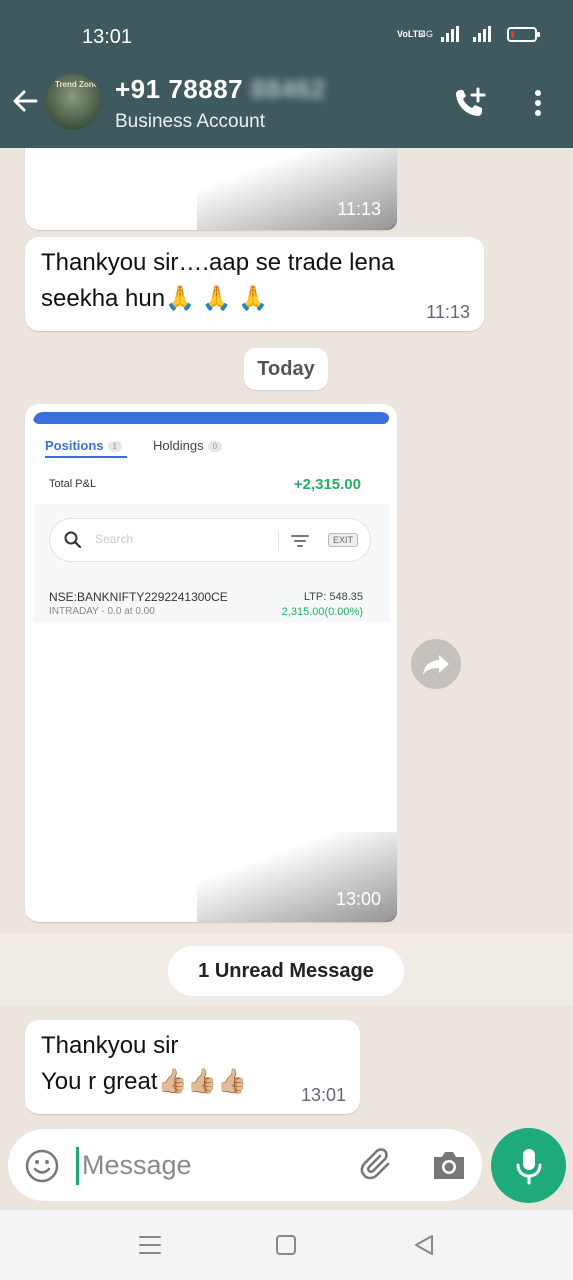  Describe the element at coordinates (322, 612) in the screenshot. I see `position-change: 2,315.00(0.00%)` at that location.